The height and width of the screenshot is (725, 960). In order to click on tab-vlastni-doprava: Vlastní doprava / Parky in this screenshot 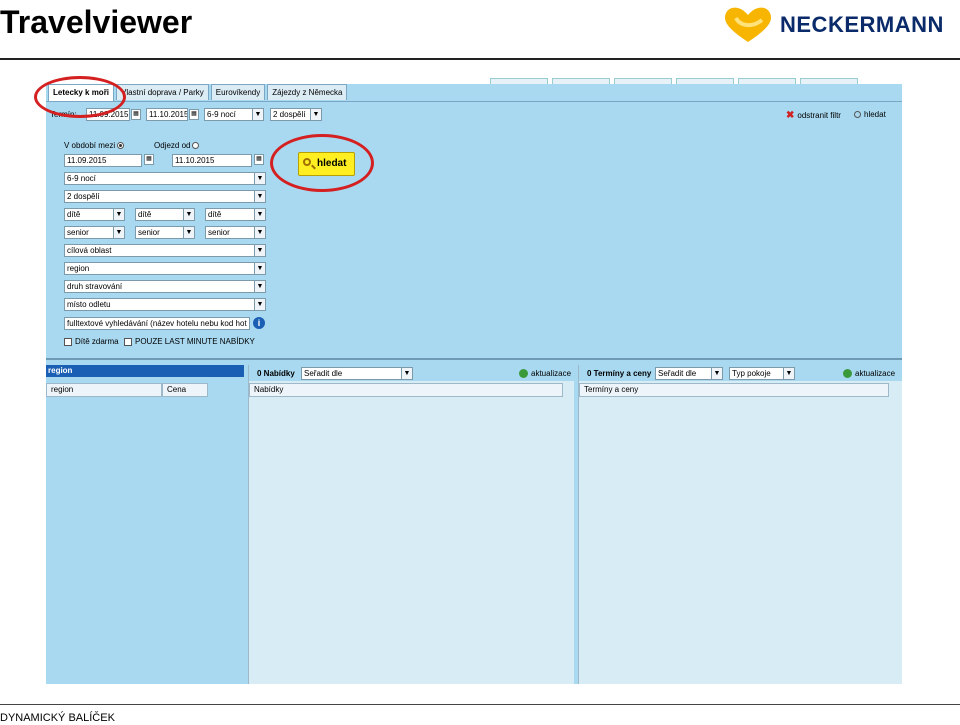, I will do `click(162, 92)`.